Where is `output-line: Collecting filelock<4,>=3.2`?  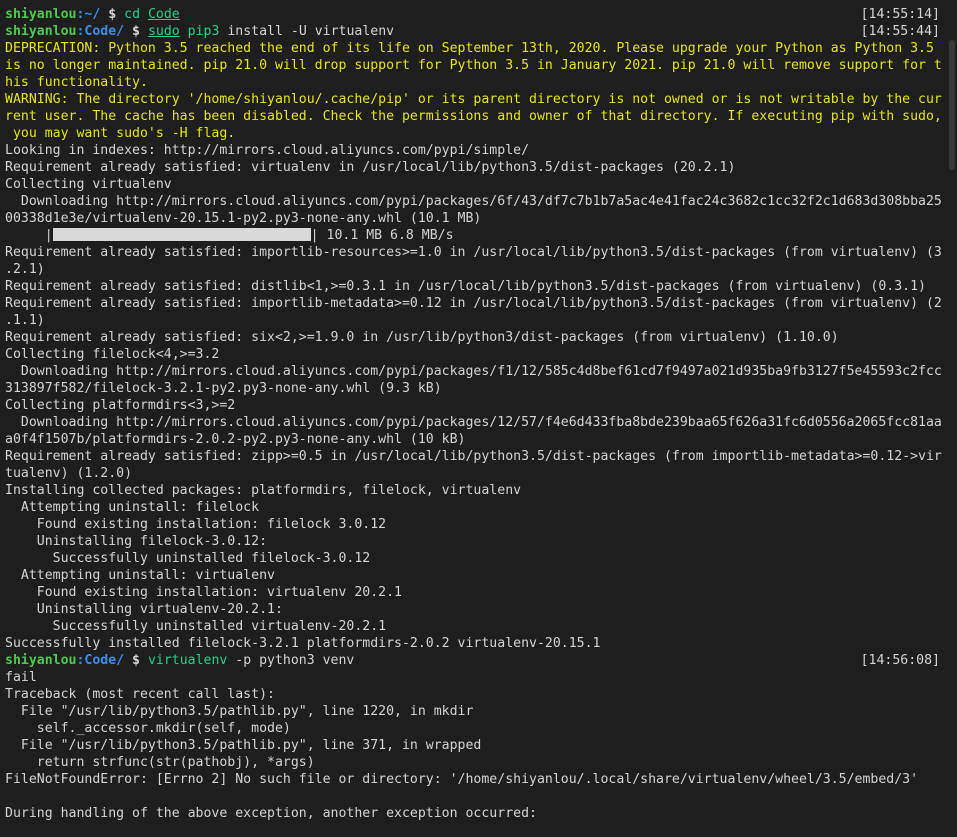
output-line: Collecting filelock<4,>=3.2 is located at coordinates (112, 354).